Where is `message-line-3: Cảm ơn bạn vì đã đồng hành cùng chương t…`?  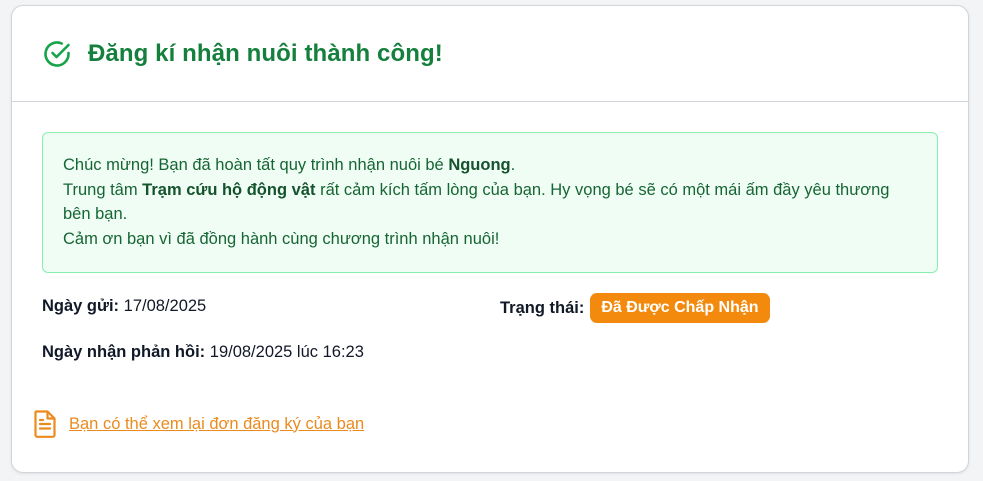 message-line-3: Cảm ơn bạn vì đã đồng hành cùng chương t… is located at coordinates (281, 238).